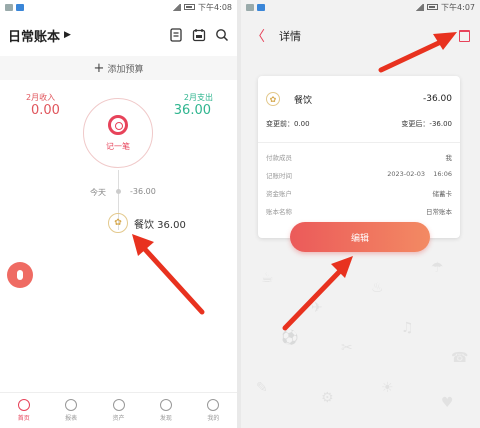 This screenshot has width=480, height=428. I want to click on bill-list-icon, so click(176, 35).